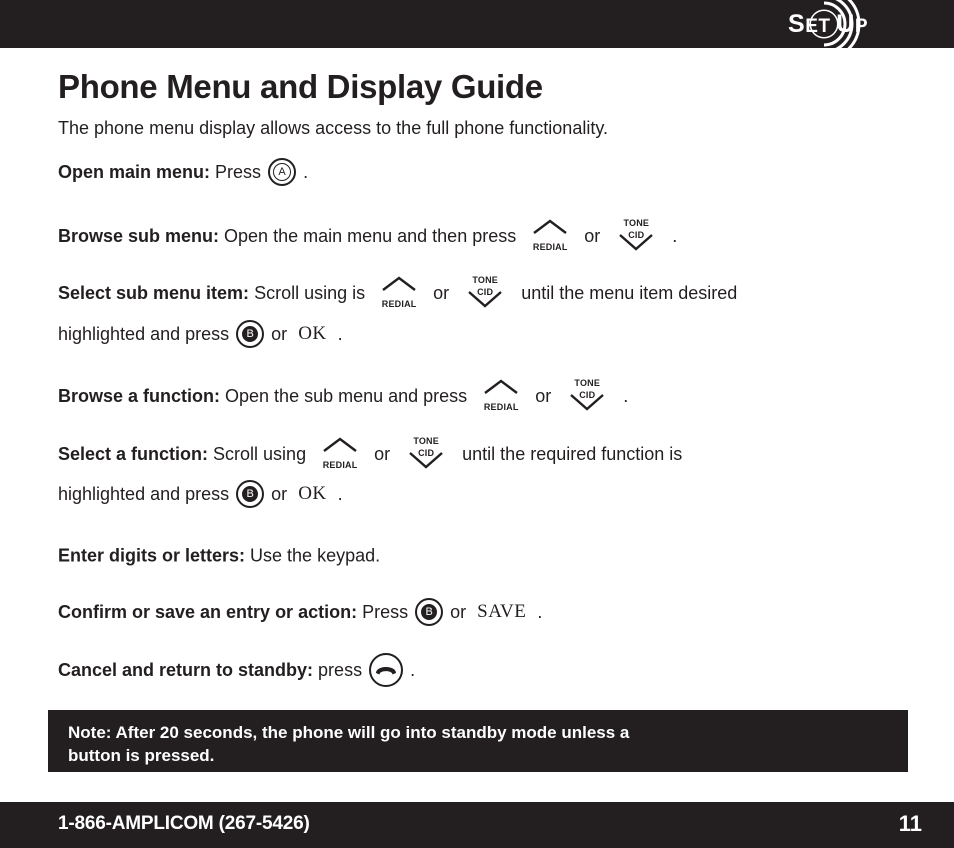 This screenshot has height=848, width=954. Describe the element at coordinates (910, 823) in the screenshot. I see `footer-page-number: 11` at that location.